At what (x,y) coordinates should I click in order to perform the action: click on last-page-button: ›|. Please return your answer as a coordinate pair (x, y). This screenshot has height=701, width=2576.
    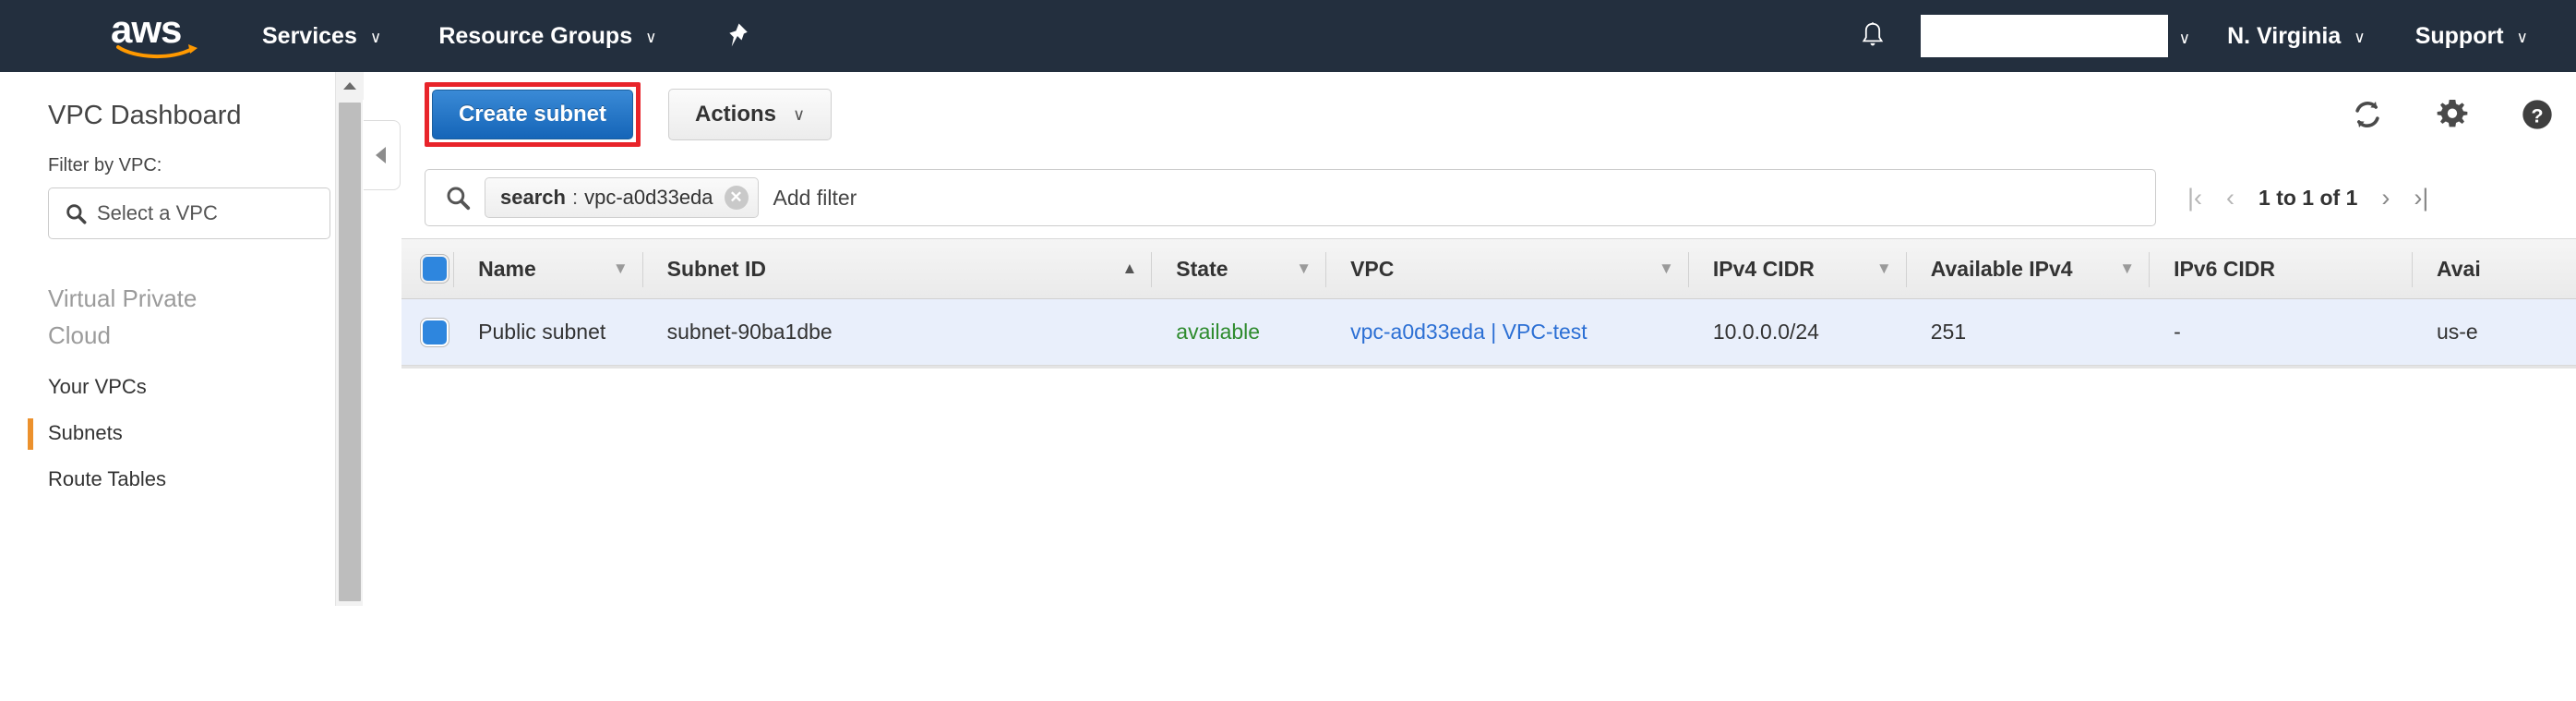
    Looking at the image, I should click on (2421, 198).